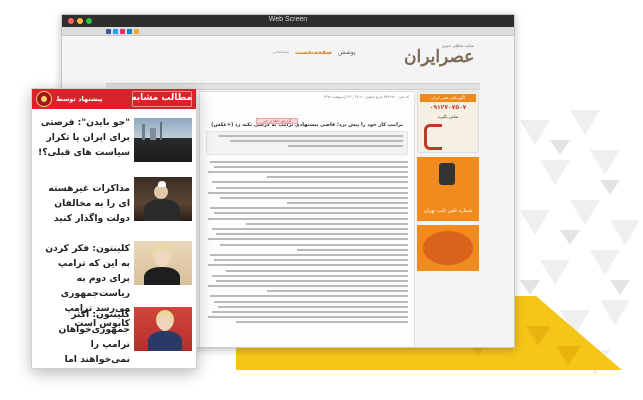  Describe the element at coordinates (277, 121) in the screenshot. I see `report-error-button: گزارش خطا در خبر` at that location.